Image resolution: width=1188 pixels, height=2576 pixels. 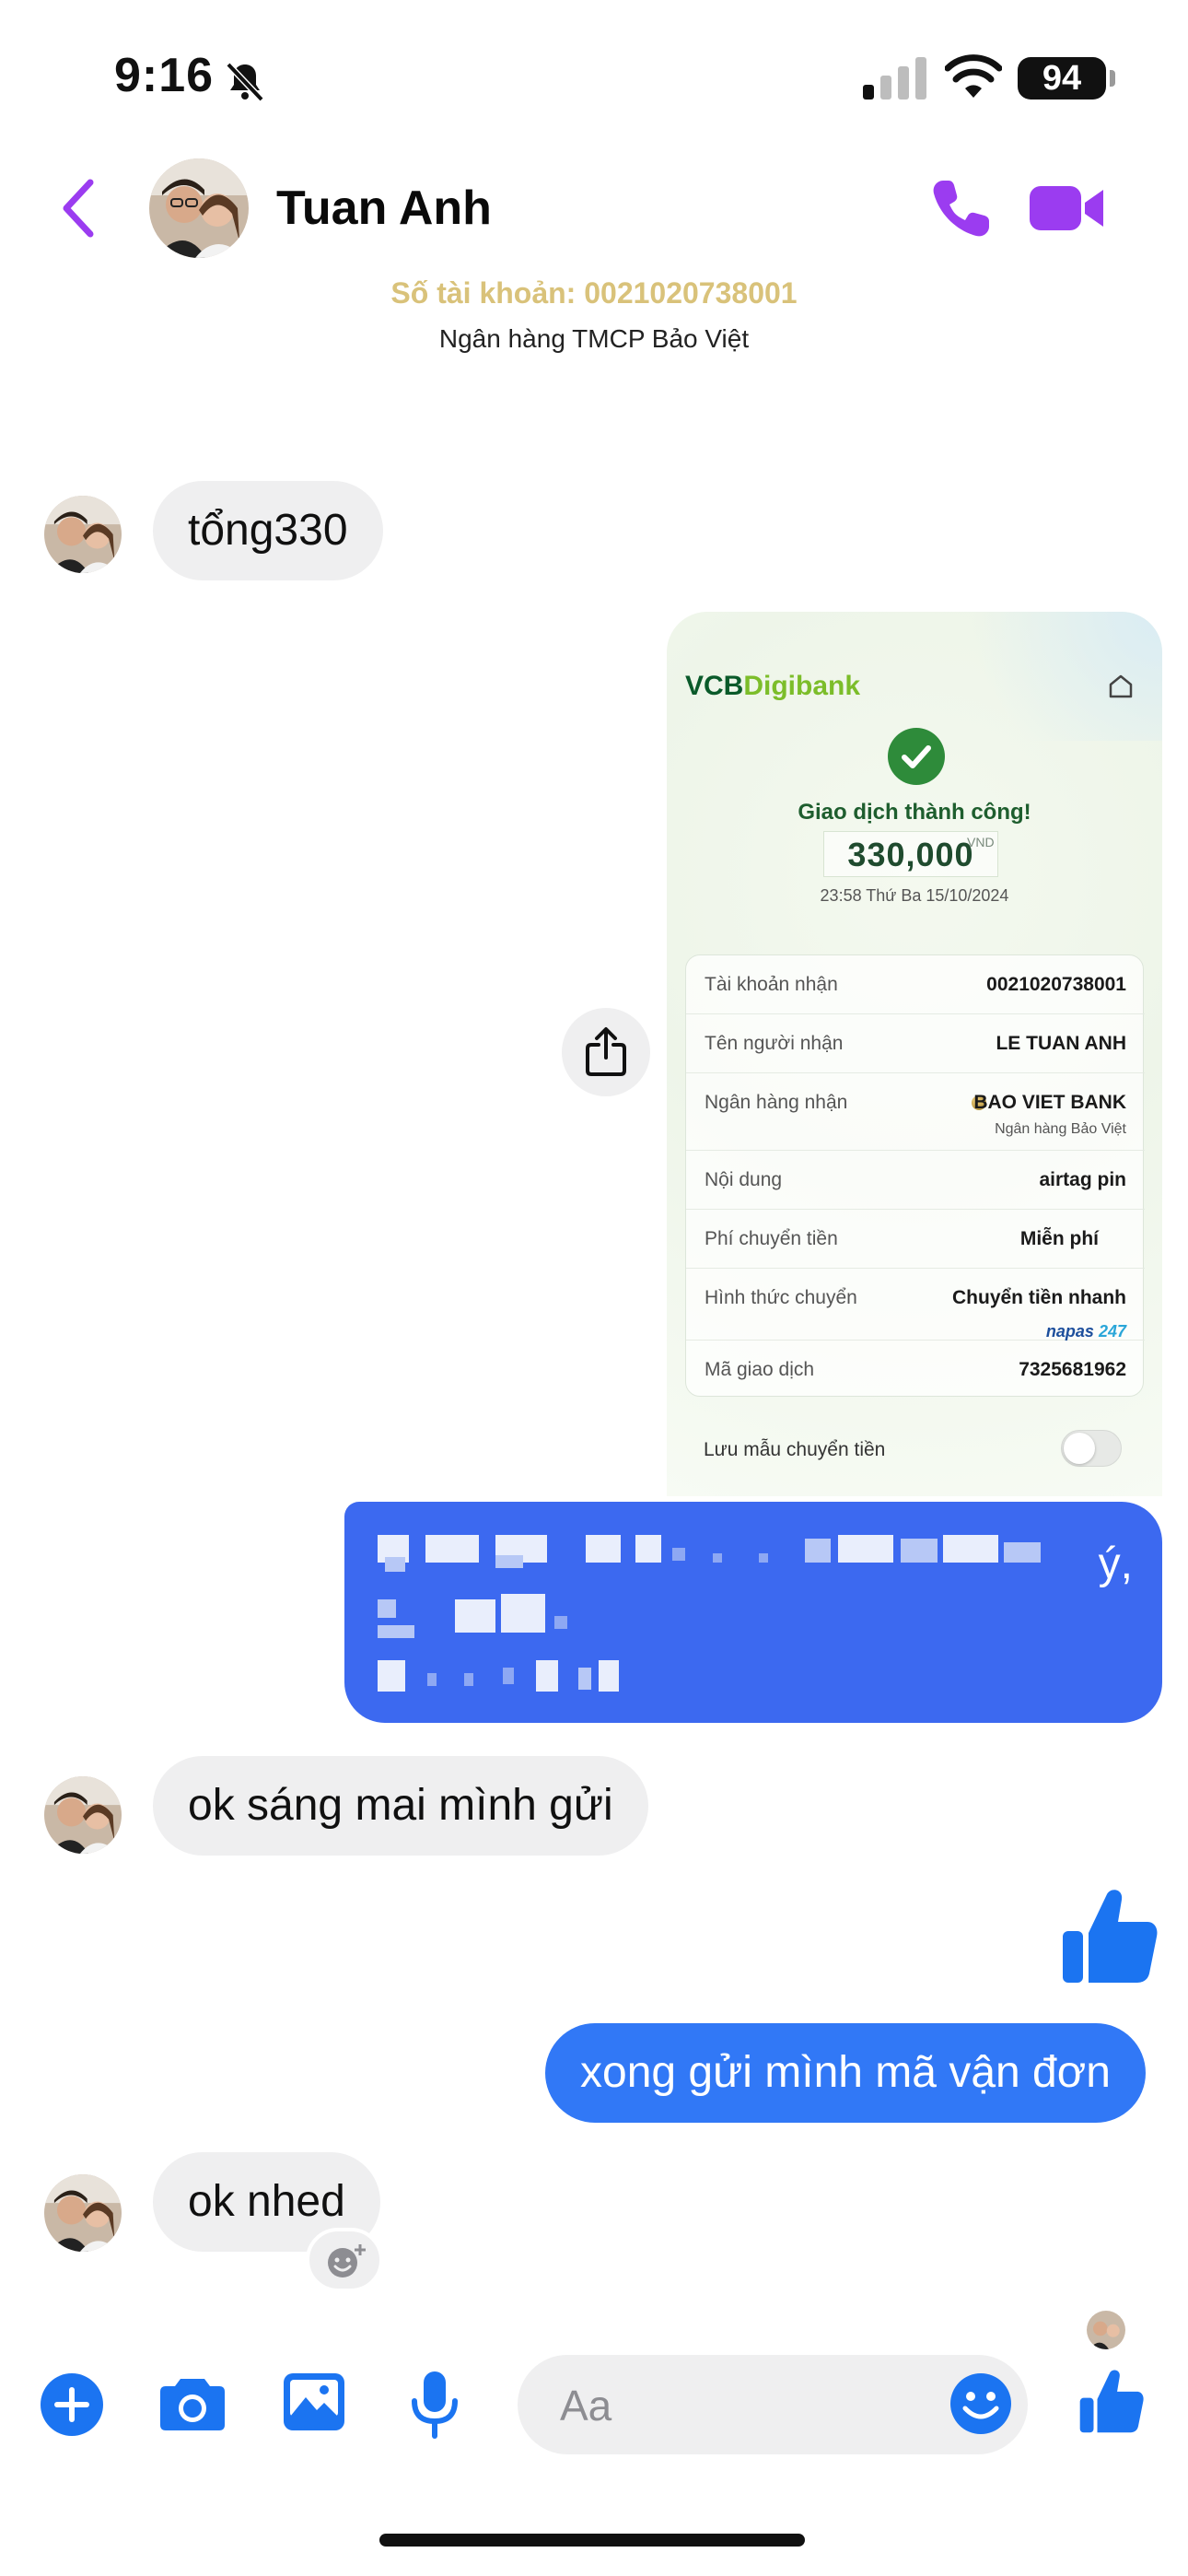 What do you see at coordinates (744, 1179) in the screenshot?
I see `detail-label: Nội dung` at bounding box center [744, 1179].